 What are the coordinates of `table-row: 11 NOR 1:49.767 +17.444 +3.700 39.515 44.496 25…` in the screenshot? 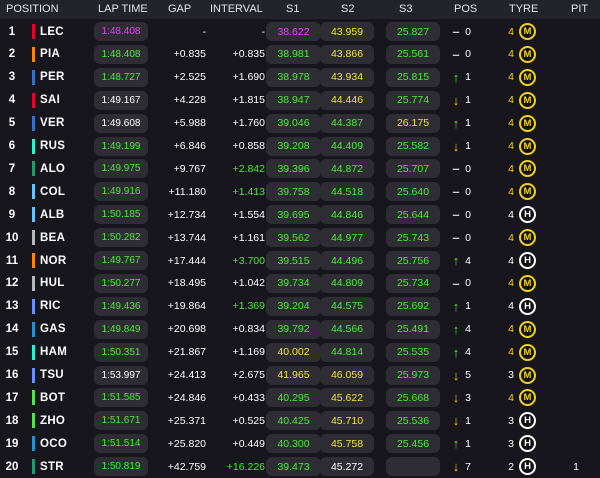 It's located at (300, 260).